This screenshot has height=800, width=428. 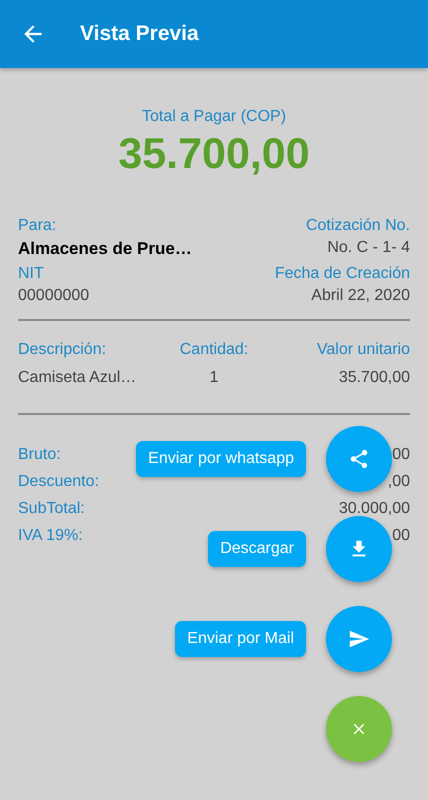 What do you see at coordinates (368, 248) in the screenshot?
I see `field-value: No. C - 1- 4` at bounding box center [368, 248].